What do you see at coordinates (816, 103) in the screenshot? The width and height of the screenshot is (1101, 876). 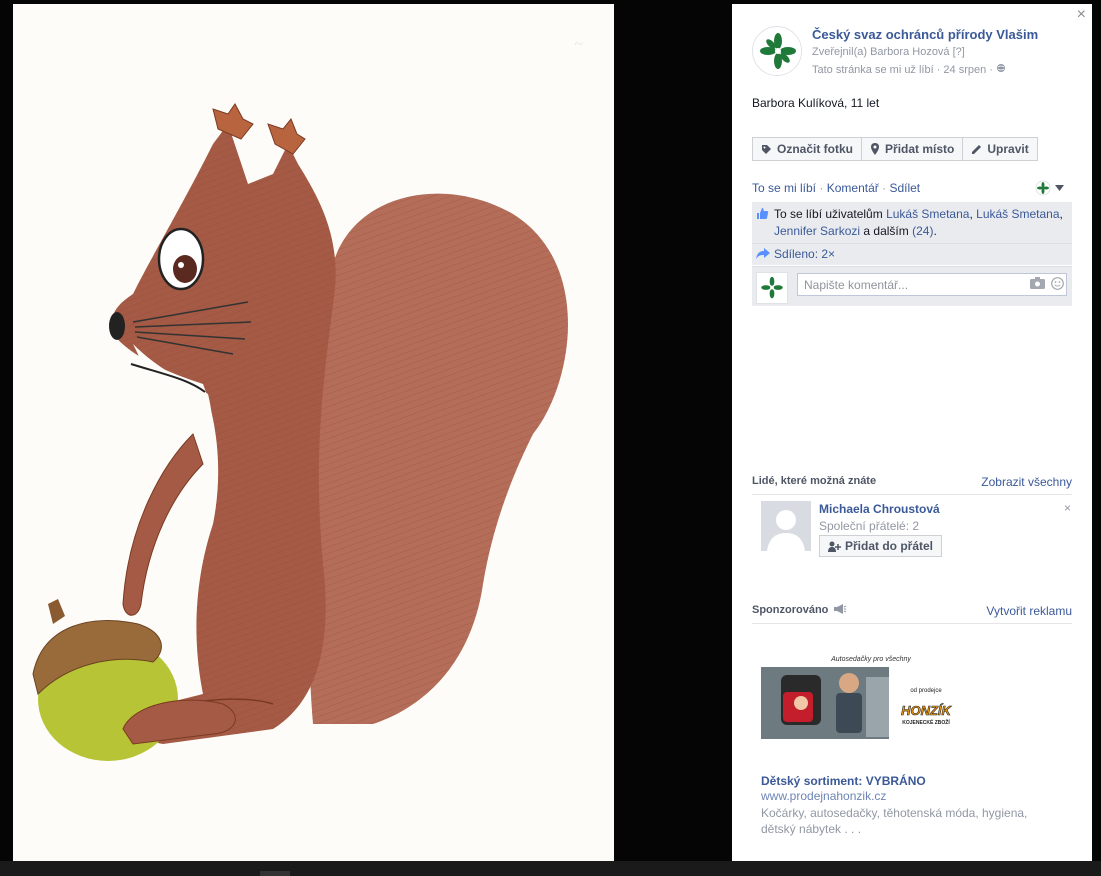 I see `photo-caption: Barbora Kulíková, 11 let` at bounding box center [816, 103].